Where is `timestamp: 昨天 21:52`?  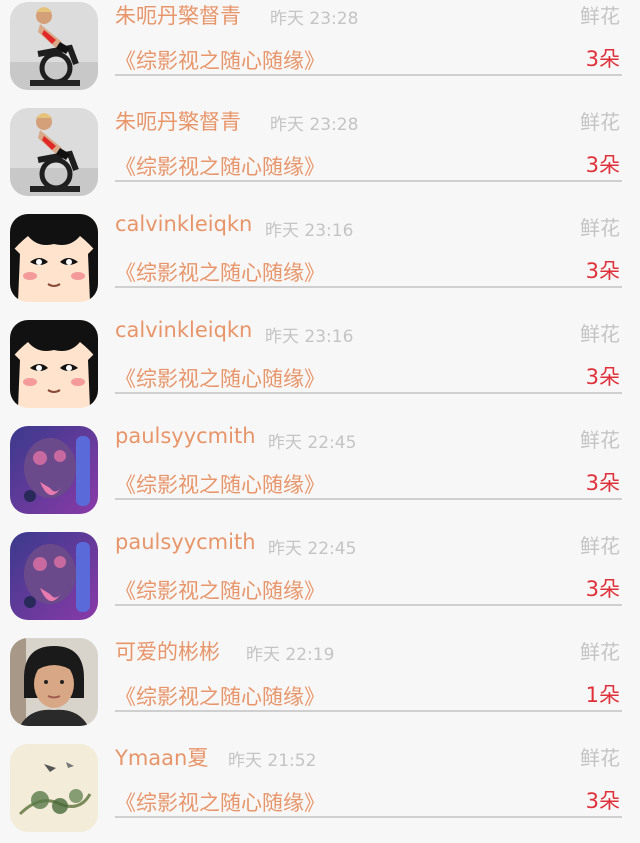 timestamp: 昨天 21:52 is located at coordinates (272, 761).